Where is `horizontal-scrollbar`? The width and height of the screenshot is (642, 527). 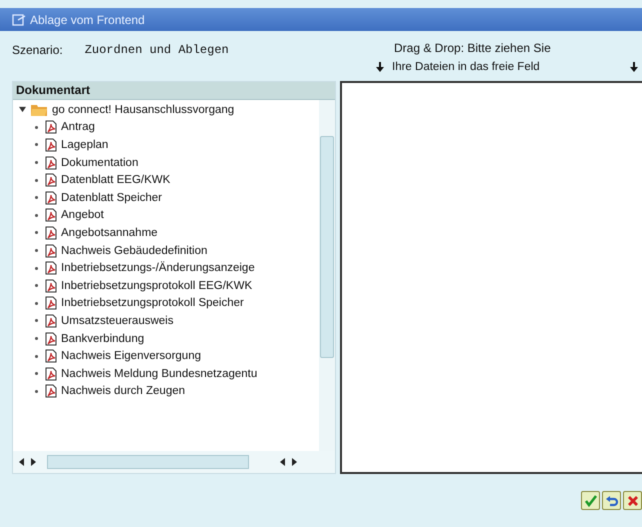
horizontal-scrollbar is located at coordinates (148, 462).